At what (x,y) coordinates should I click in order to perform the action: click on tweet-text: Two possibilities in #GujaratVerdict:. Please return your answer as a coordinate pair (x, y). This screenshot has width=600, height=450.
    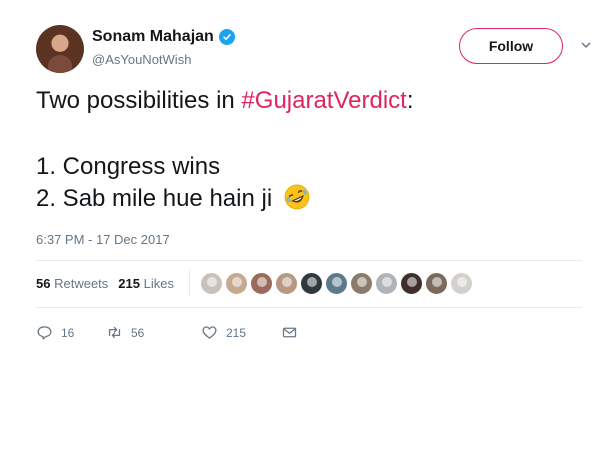
    Looking at the image, I should click on (225, 101).